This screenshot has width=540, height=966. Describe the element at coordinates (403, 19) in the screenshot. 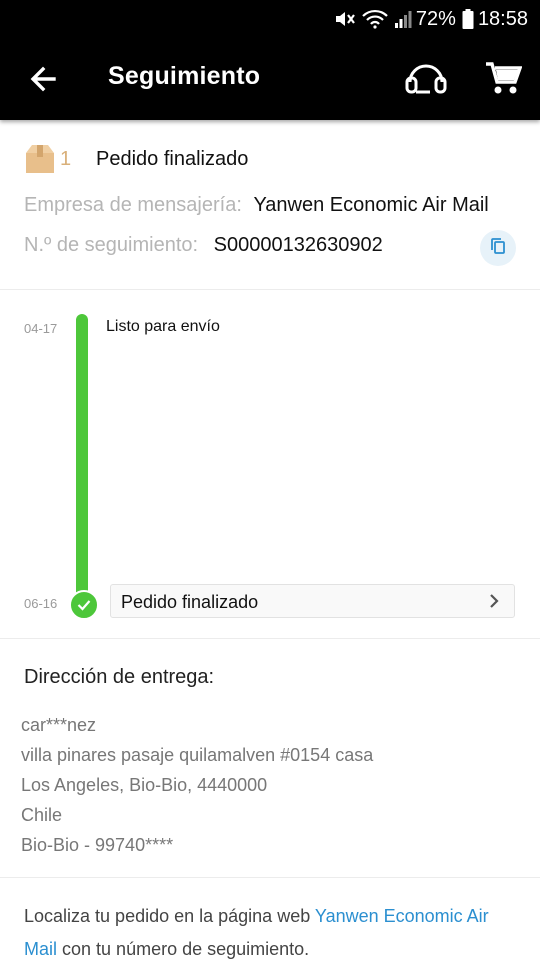

I see `signal-icon` at that location.